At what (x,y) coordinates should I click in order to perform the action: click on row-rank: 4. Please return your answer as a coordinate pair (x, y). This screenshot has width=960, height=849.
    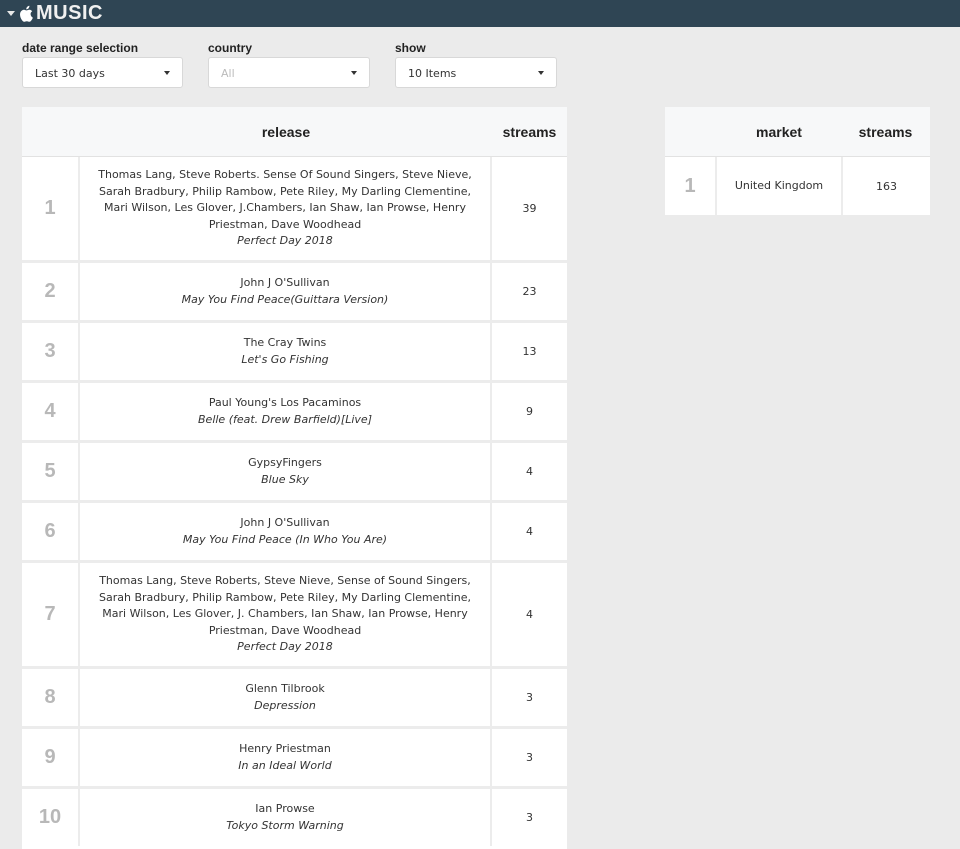
    Looking at the image, I should click on (51, 411).